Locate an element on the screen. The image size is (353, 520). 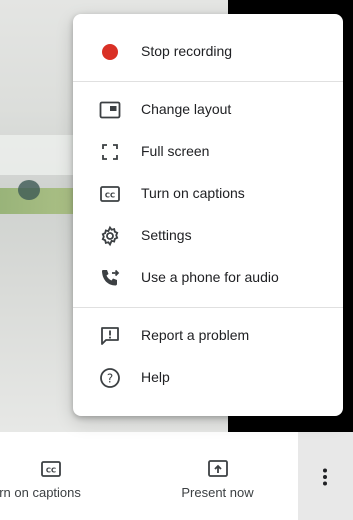
menu-item-stop-recording: Stop recording is located at coordinates (208, 51).